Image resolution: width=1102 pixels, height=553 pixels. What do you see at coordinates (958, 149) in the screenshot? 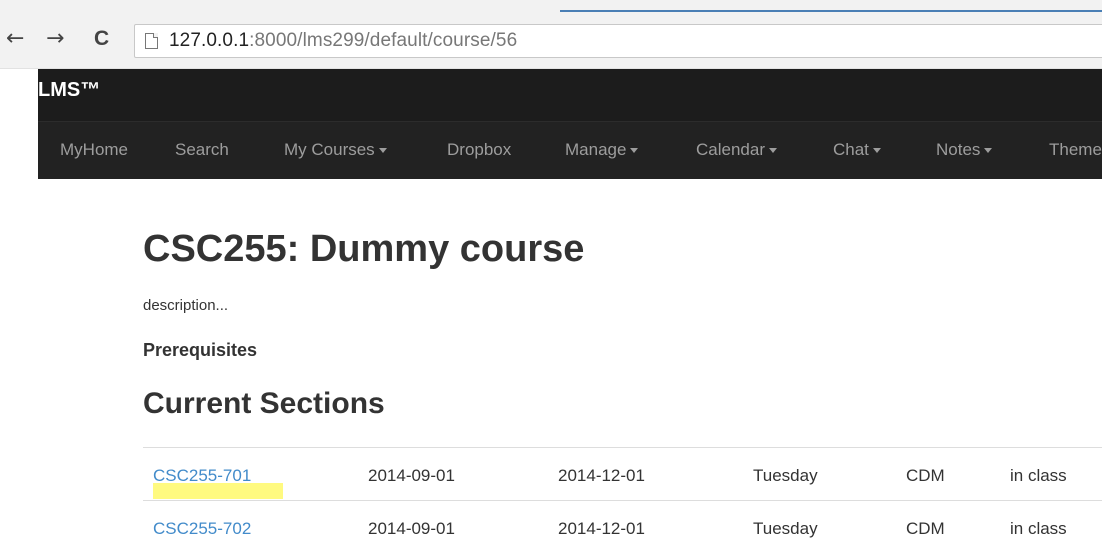
I see `nav-item-label: Notes` at bounding box center [958, 149].